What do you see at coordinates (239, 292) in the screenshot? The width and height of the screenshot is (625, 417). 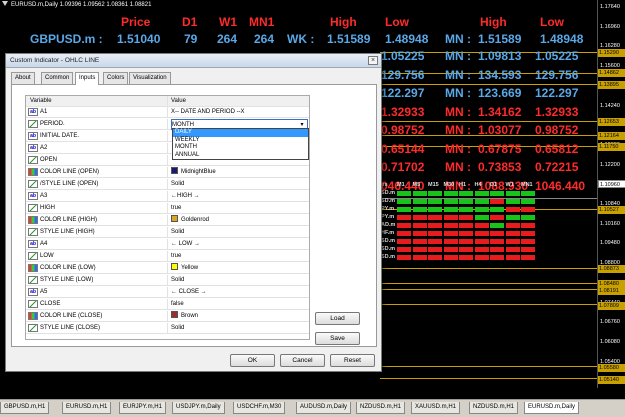 I see `input-value: ← CLOSE →` at bounding box center [239, 292].